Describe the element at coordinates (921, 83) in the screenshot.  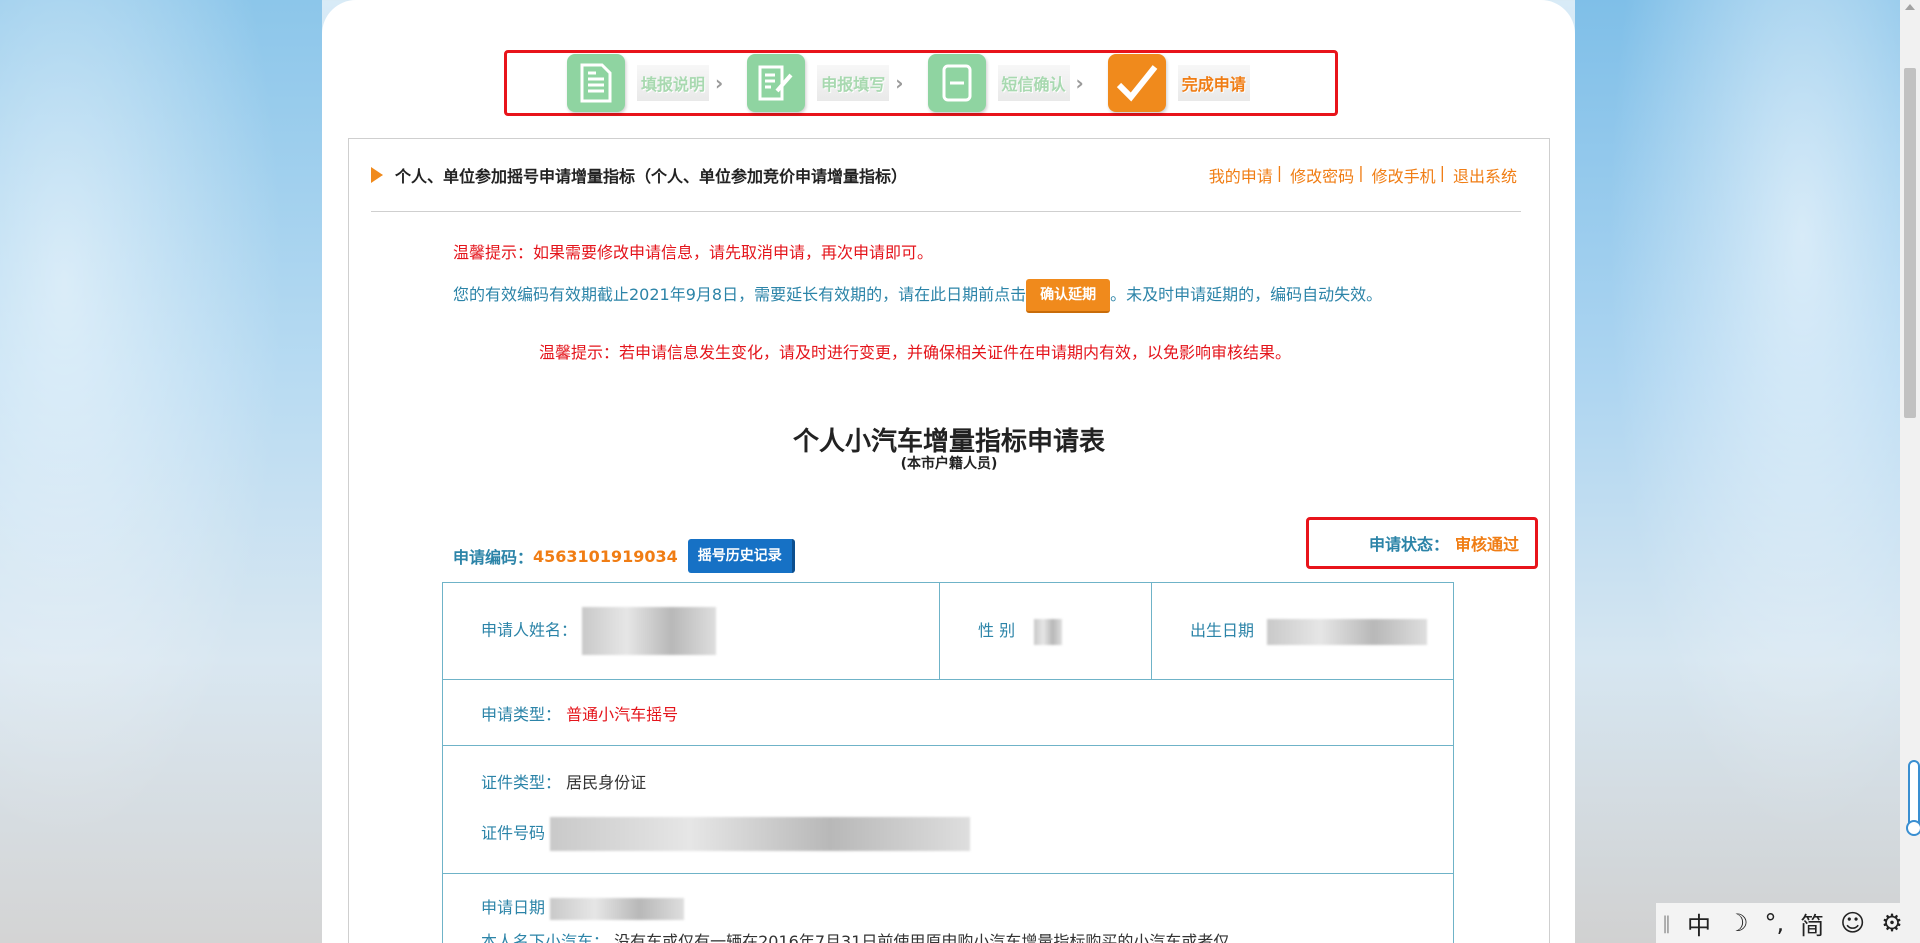
I see `progress-steps: 填报说明 › 申报填写 › 短信确认 › 完成申请` at that location.